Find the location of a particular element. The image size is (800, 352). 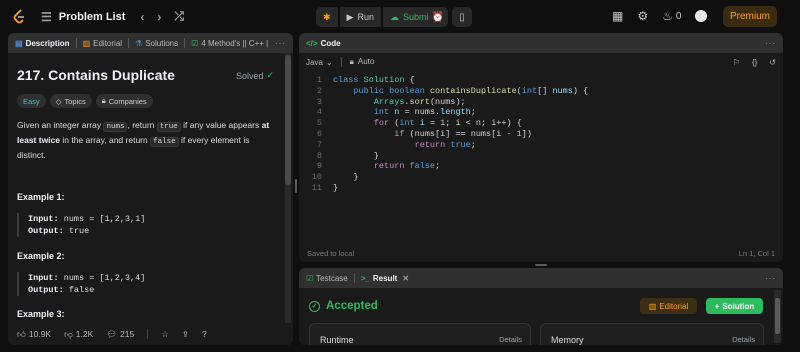

code-line: return true; is located at coordinates (445, 144).